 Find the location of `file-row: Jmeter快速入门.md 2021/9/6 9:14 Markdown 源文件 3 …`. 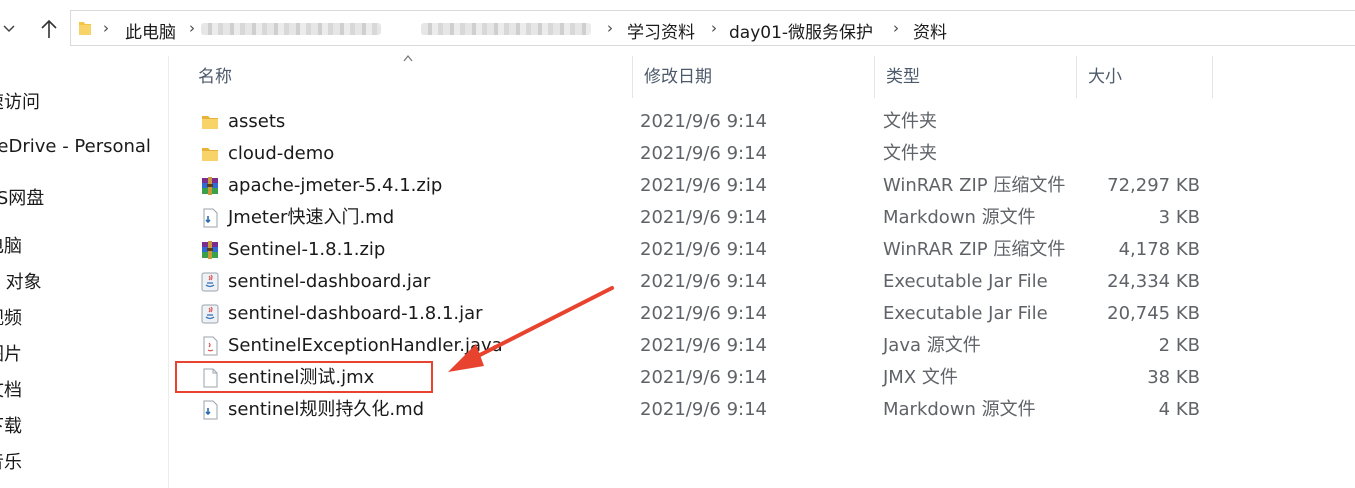

file-row: Jmeter快速入门.md 2021/9/6 9:14 Markdown 源文件 3 … is located at coordinates (699, 218).